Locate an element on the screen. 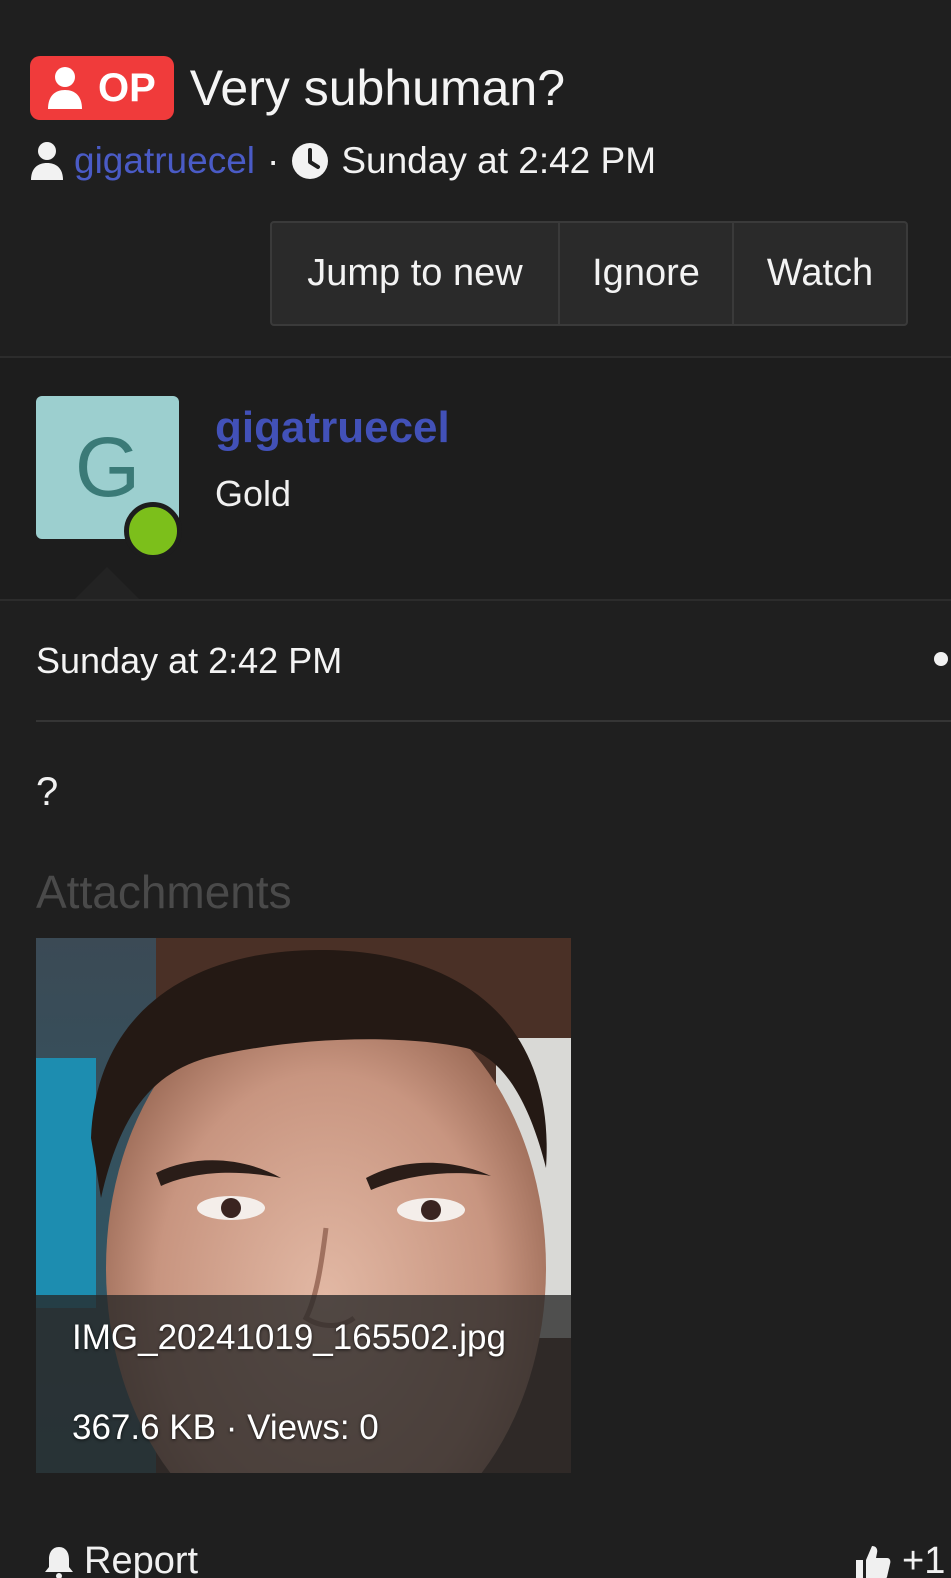 The image size is (951, 1578). attachment-filename: IMG_20241019_165502.jpg is located at coordinates (289, 1337).